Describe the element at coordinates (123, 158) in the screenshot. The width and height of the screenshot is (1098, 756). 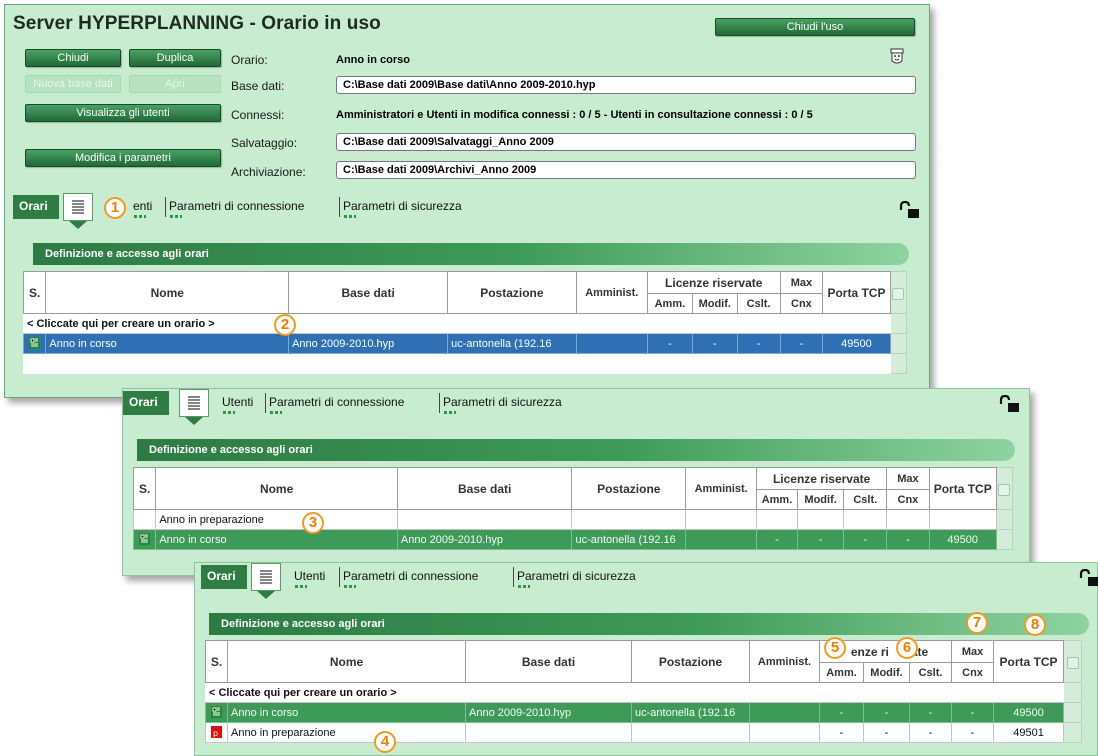
I see `edit-parameters-button: Modifica i parametri` at that location.